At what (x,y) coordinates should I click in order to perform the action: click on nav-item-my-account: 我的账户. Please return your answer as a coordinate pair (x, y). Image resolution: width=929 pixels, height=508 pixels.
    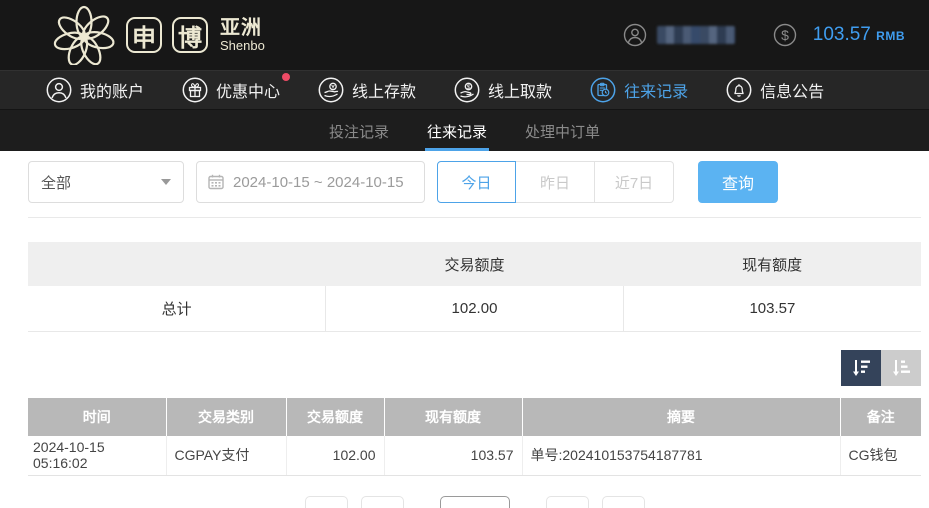
    Looking at the image, I should click on (95, 90).